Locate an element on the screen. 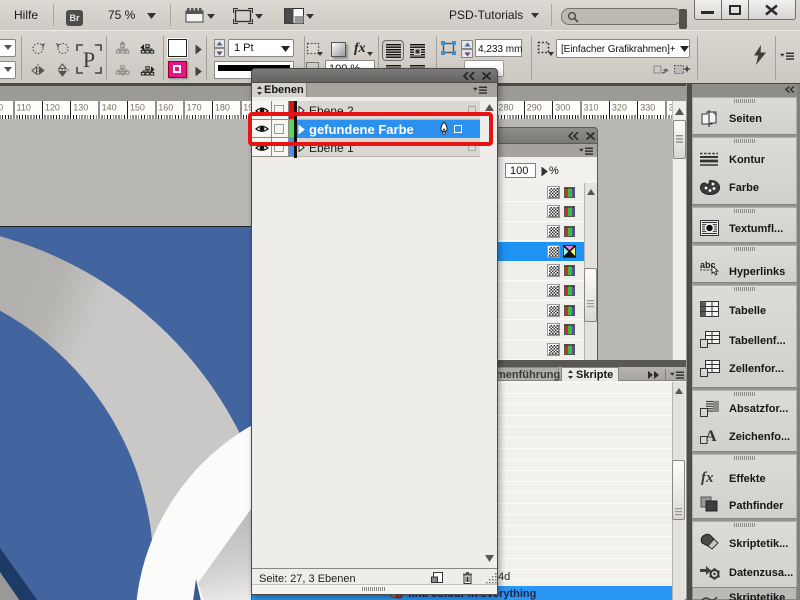 The width and height of the screenshot is (800, 600). svg-text: 280 is located at coordinates (506, 108).